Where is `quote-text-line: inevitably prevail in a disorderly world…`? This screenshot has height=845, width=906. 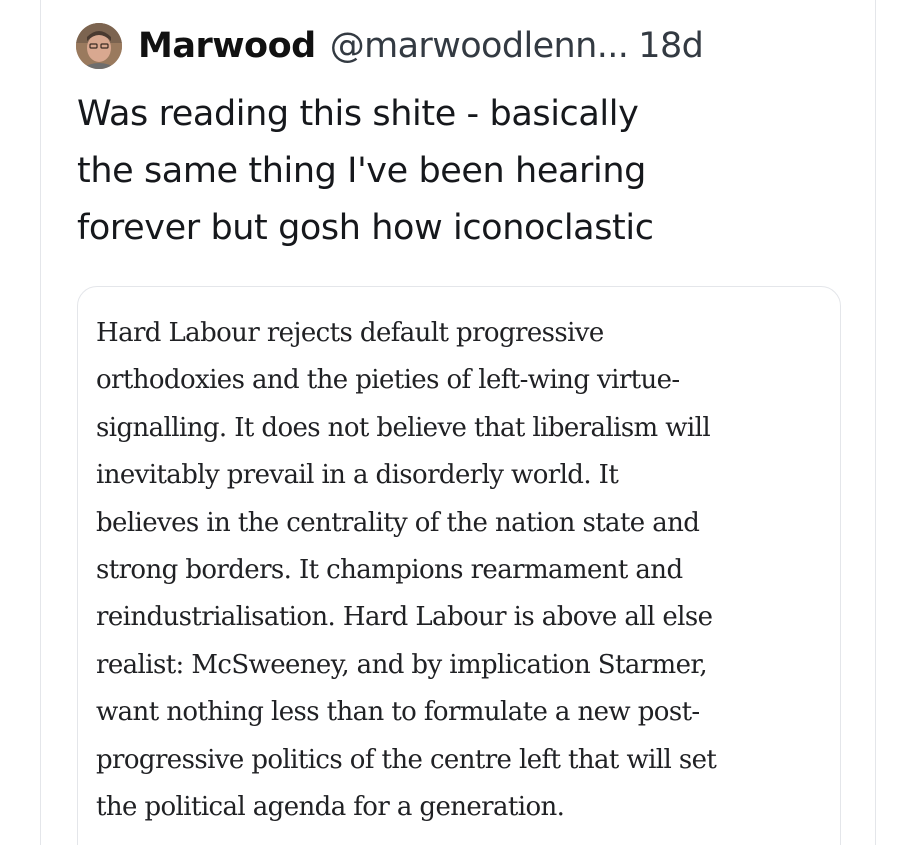
quote-text-line: inevitably prevail in a disorderly world… is located at coordinates (357, 475).